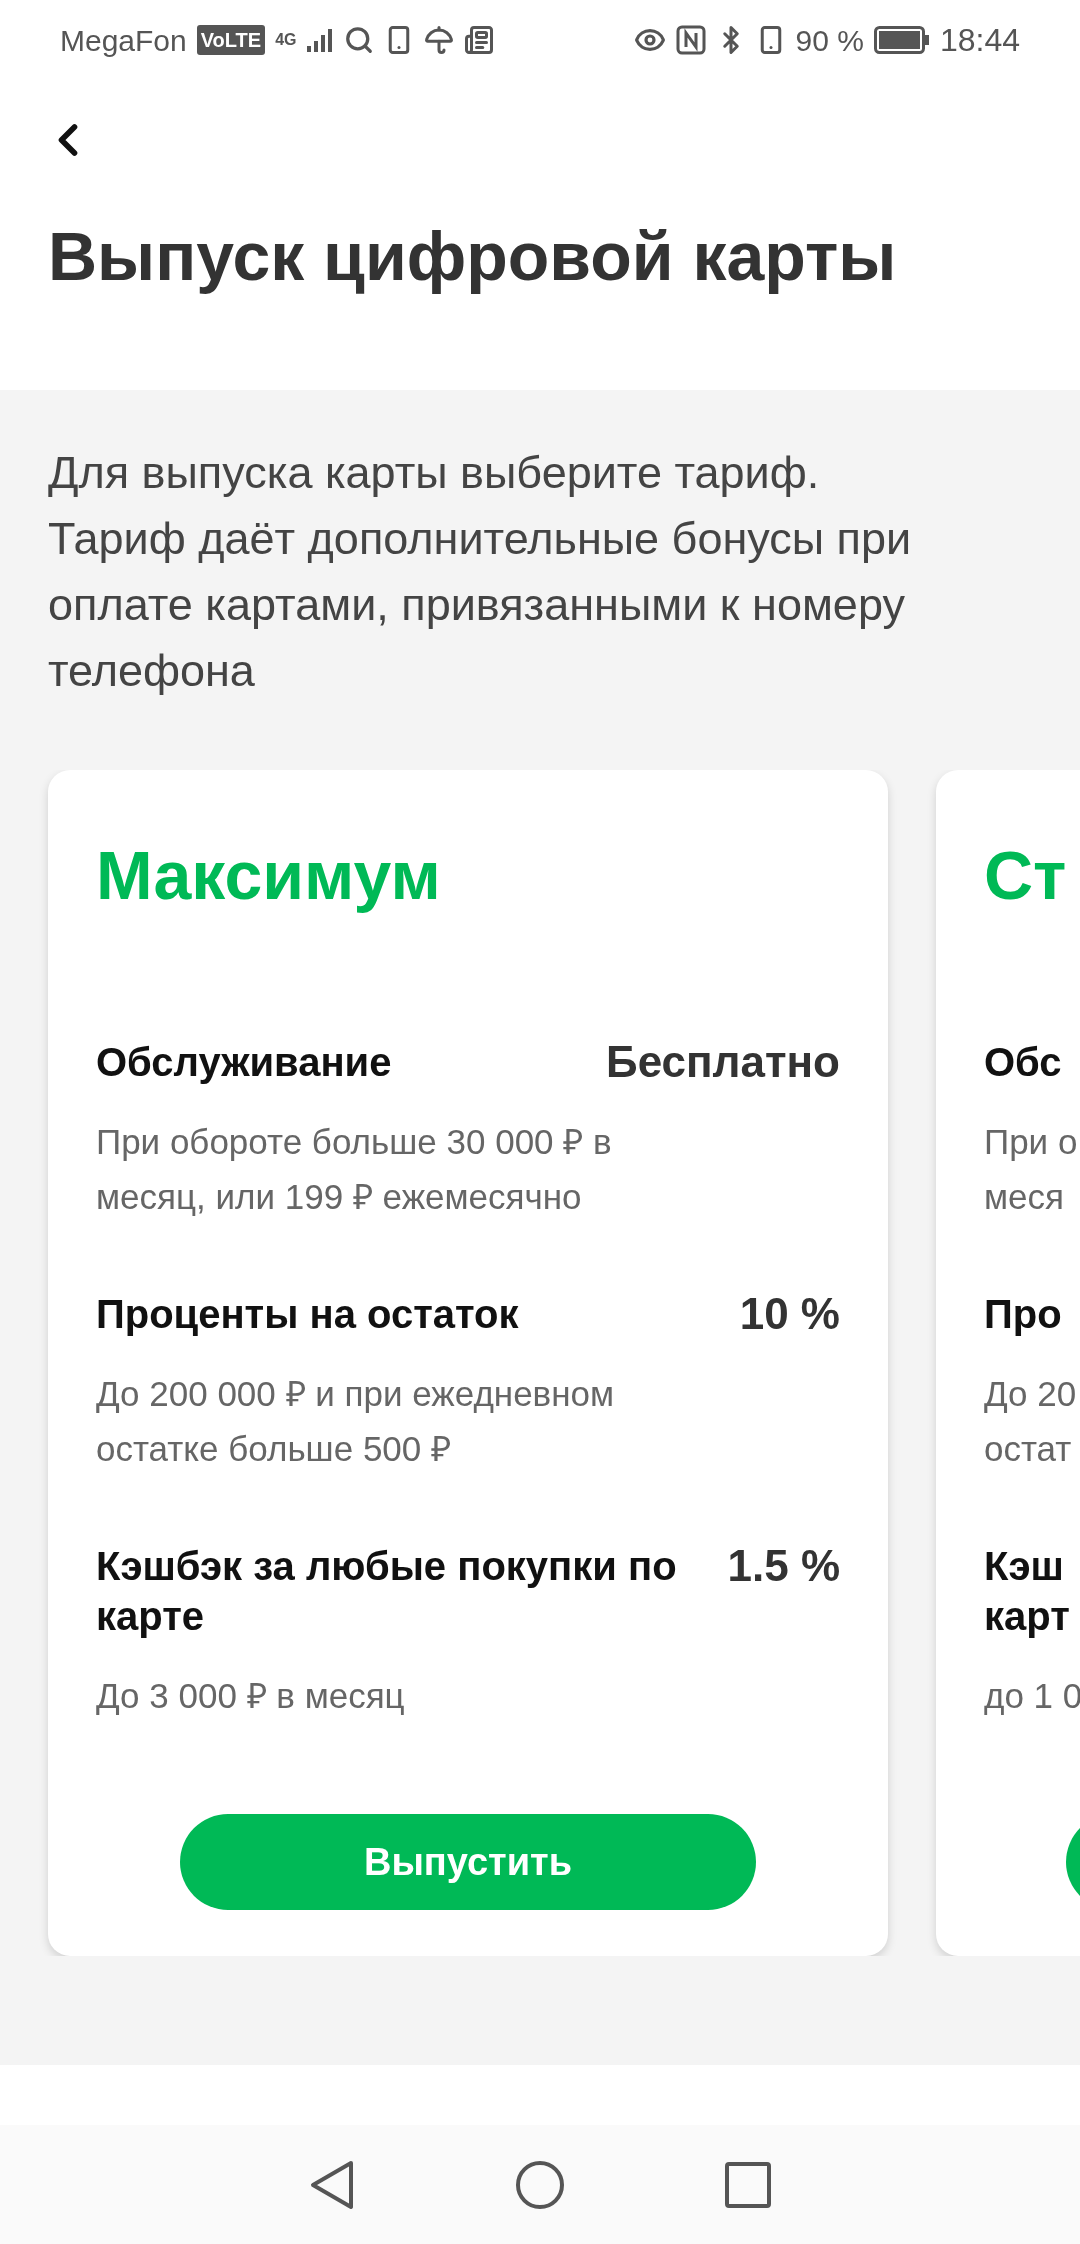 Image resolution: width=1080 pixels, height=2244 pixels. I want to click on row-label: Обслуживание, so click(244, 1062).